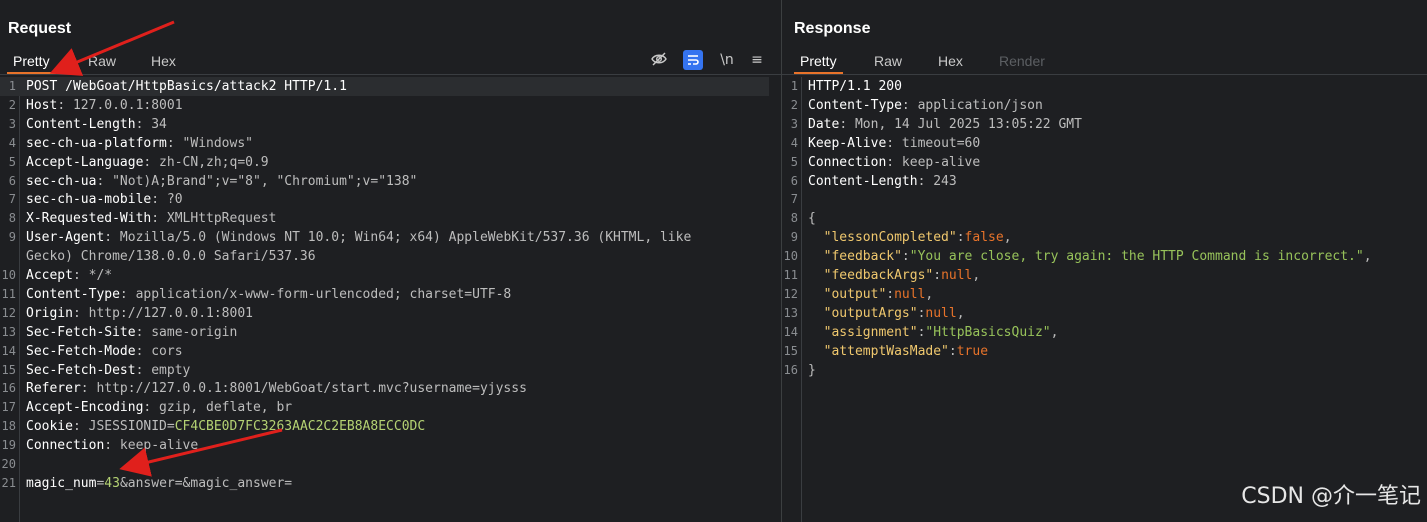  Describe the element at coordinates (1104, 237) in the screenshot. I see `response-line: 9 "lessonCompleted":false,` at that location.